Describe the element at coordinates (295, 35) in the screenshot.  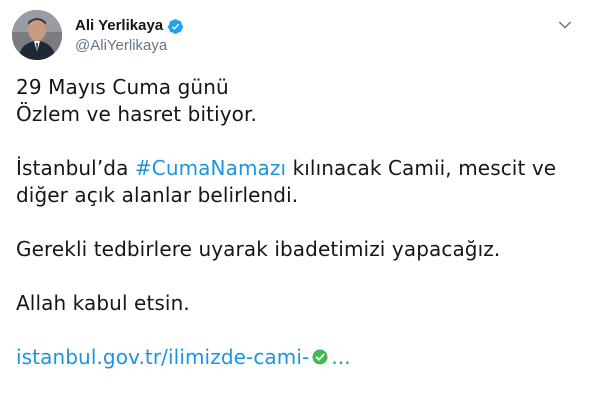
I see `tweet-header: Ali Yerlikaya @AliYerlikaya` at that location.